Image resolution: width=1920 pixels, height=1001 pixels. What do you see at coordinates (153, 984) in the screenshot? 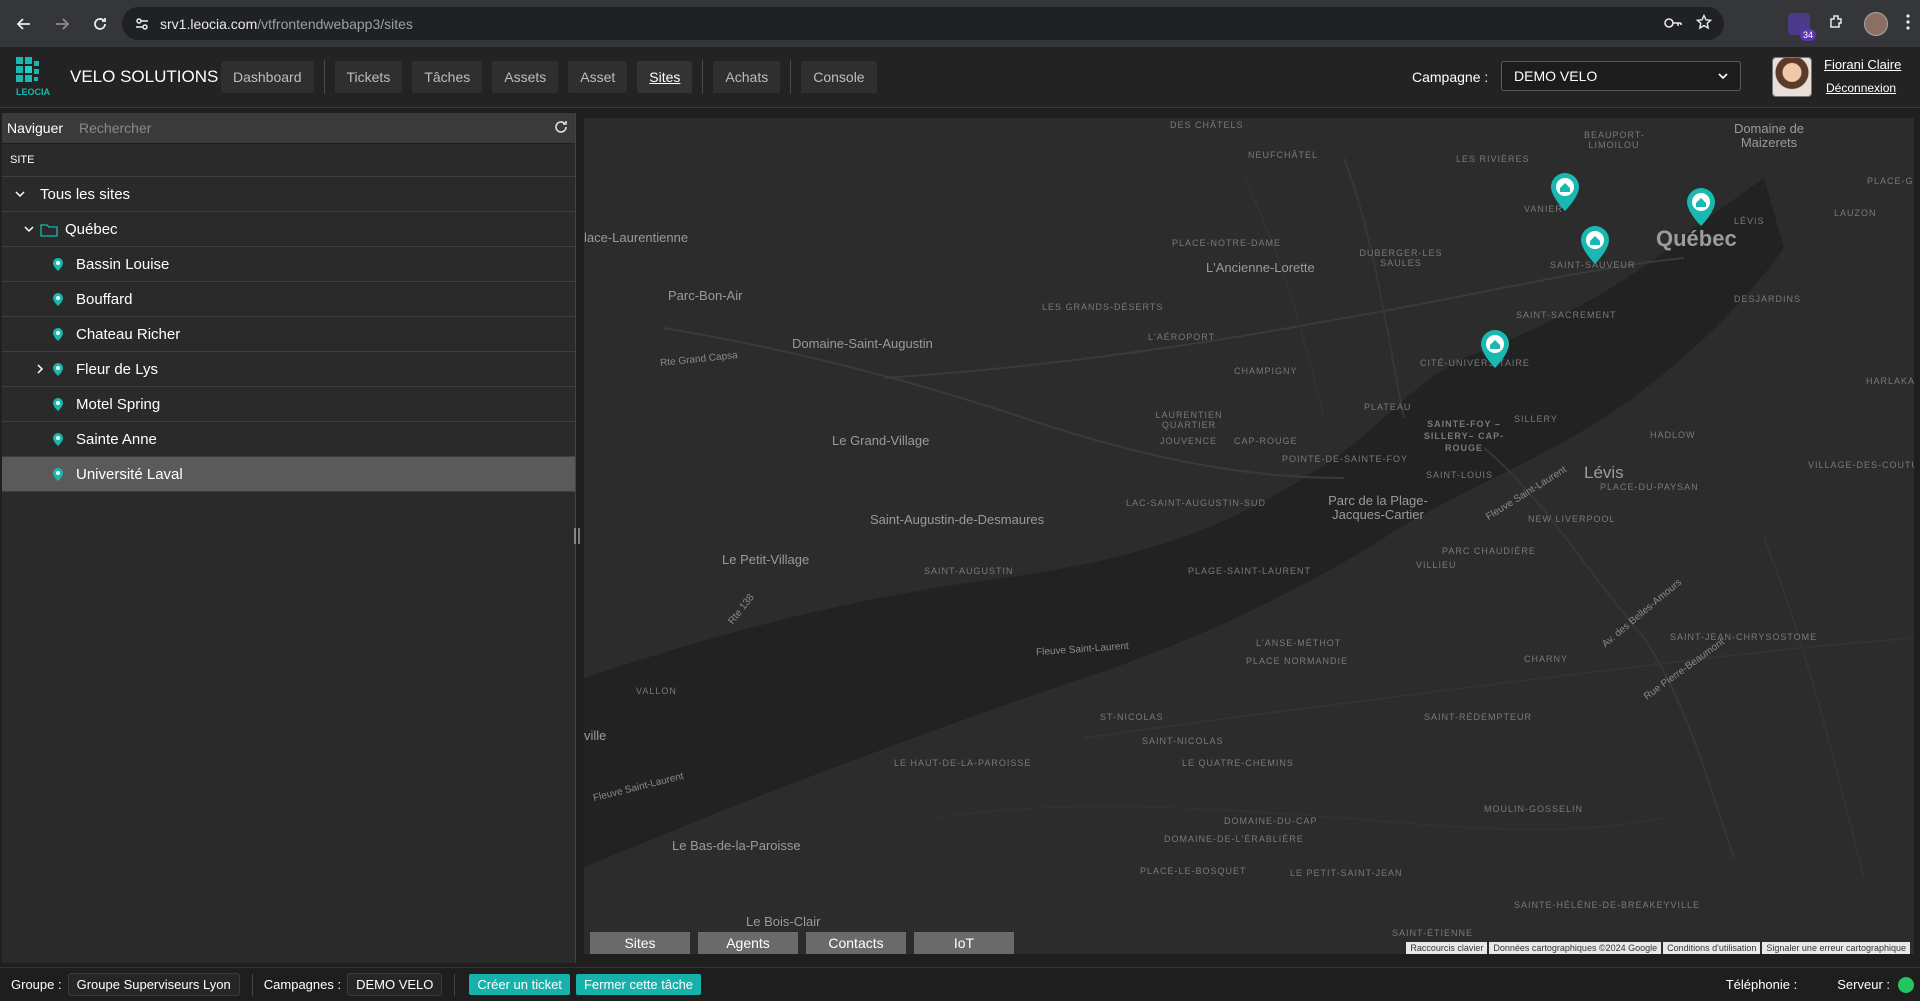
I see `groupe-value: Groupe Superviseurs Lyon` at bounding box center [153, 984].